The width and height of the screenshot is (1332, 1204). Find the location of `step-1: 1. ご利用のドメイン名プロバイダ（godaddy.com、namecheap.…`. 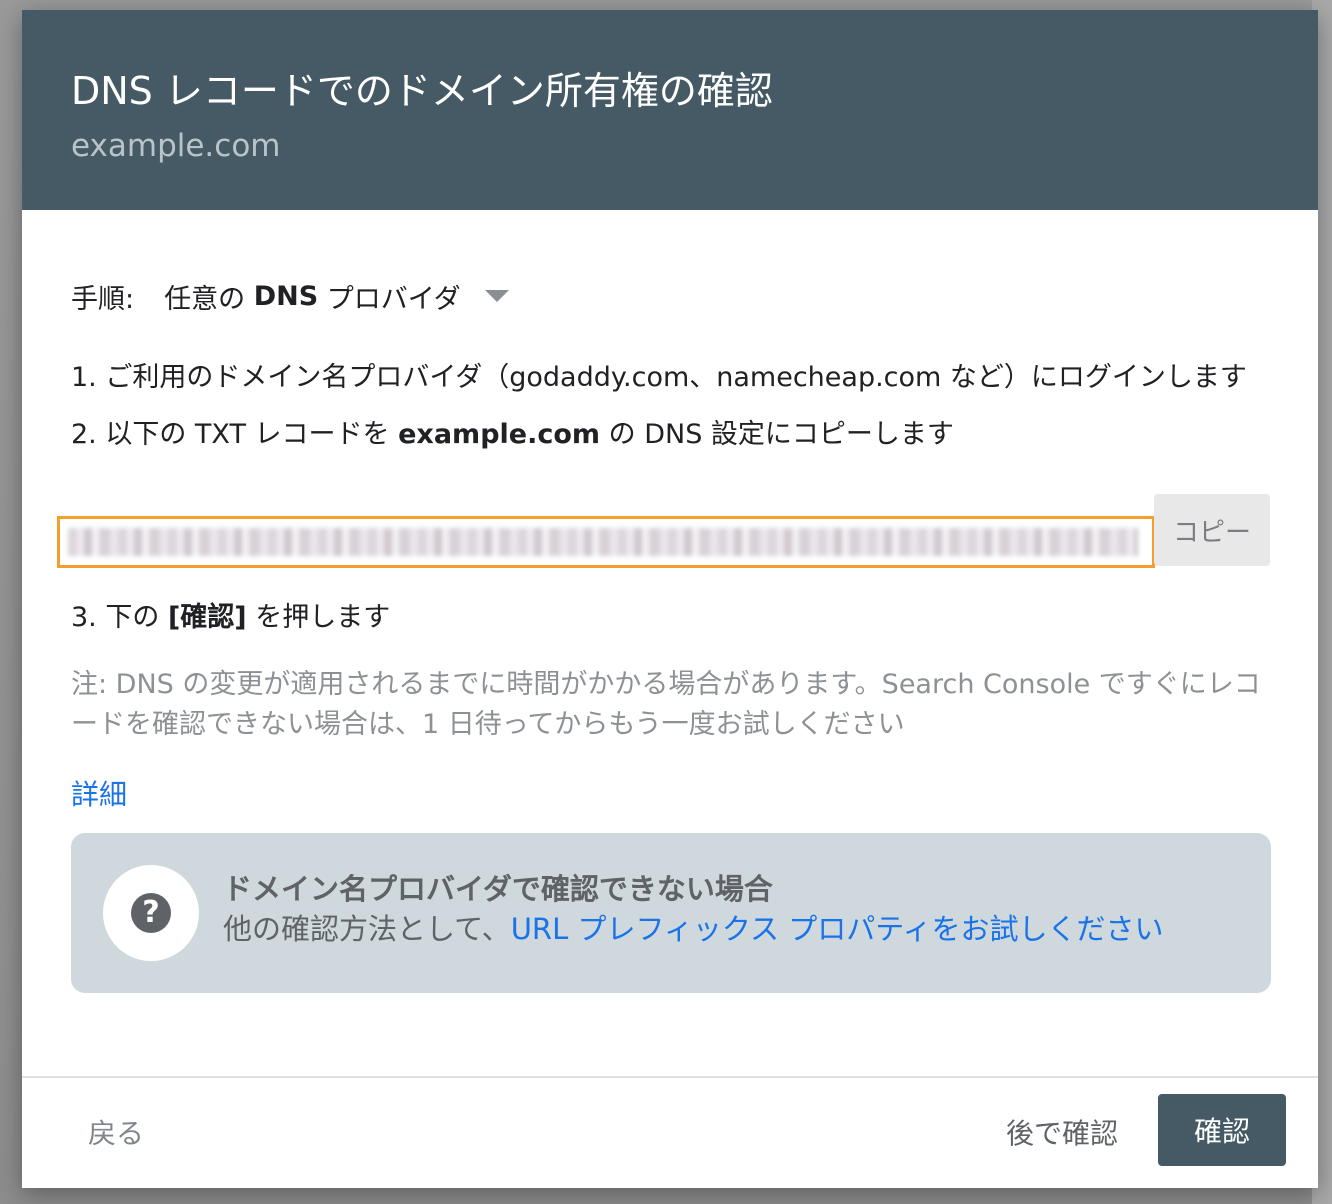

step-1: 1. ご利用のドメイン名プロバイダ（godaddy.com、namecheap.… is located at coordinates (659, 377).